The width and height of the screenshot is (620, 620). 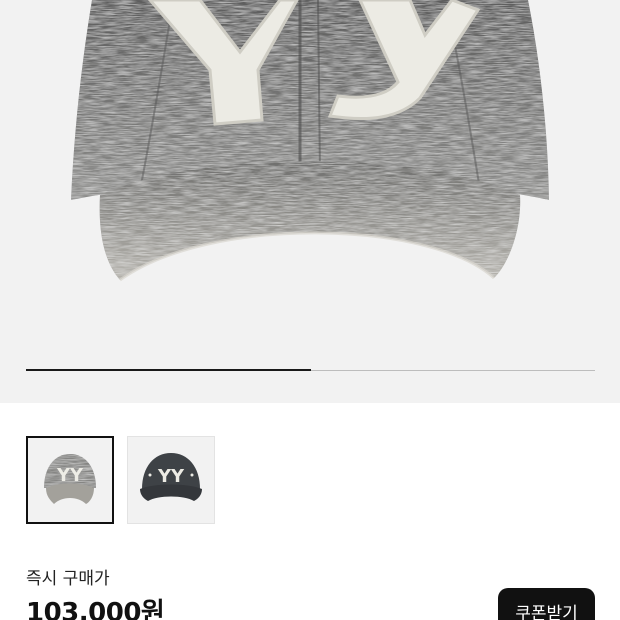 What do you see at coordinates (120, 480) in the screenshot?
I see `thumbnail-list: YY YY` at bounding box center [120, 480].